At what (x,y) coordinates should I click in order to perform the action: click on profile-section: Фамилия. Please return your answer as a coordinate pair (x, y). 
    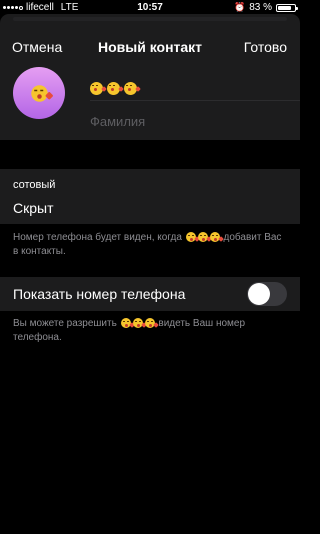
    Looking at the image, I should click on (150, 99).